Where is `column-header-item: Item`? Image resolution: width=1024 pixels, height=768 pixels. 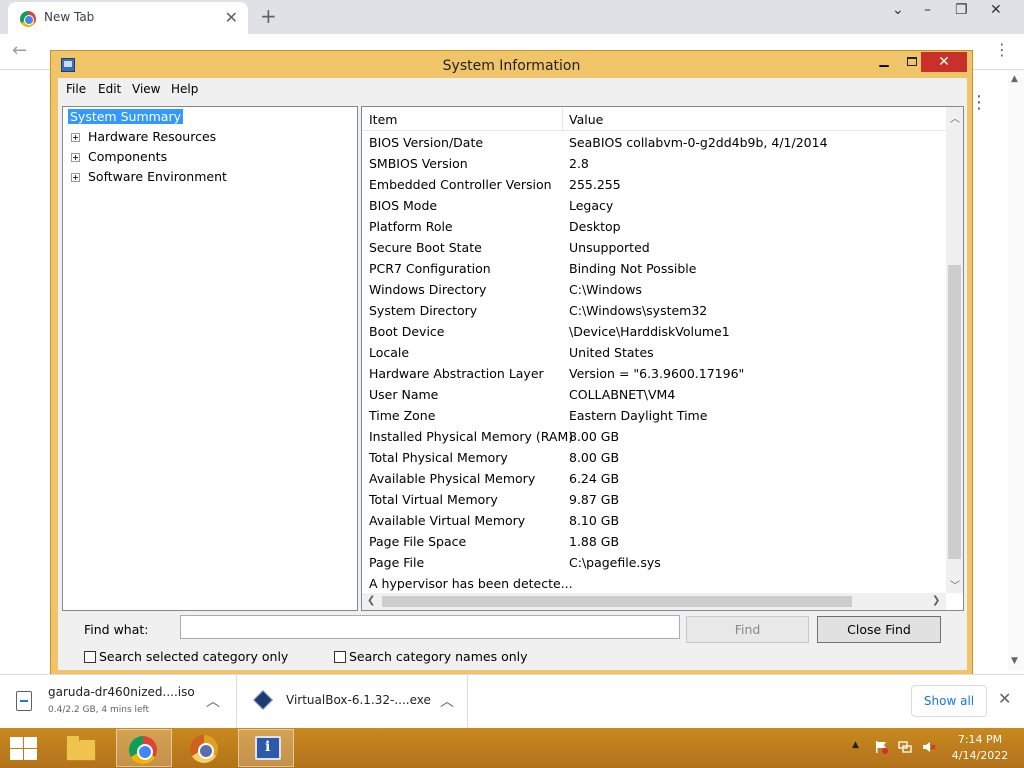 column-header-item: Item is located at coordinates (383, 119).